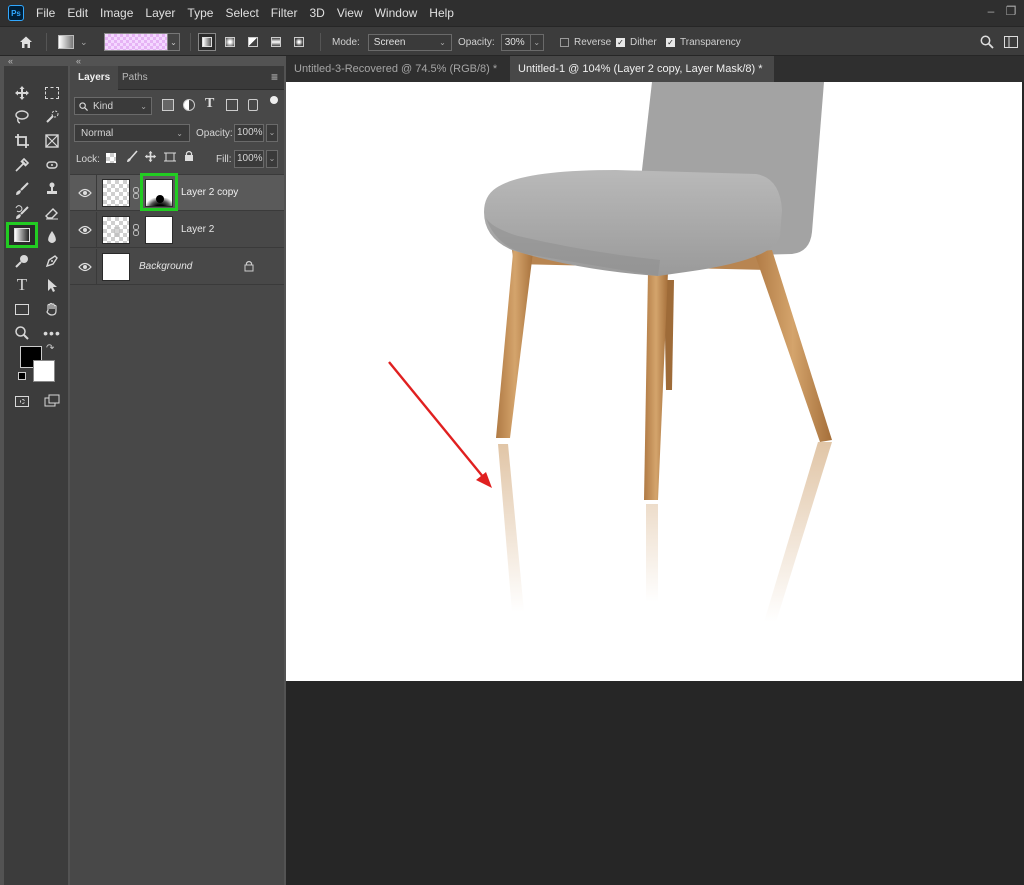  Describe the element at coordinates (396, 13) in the screenshot. I see `menu-window: Window` at that location.